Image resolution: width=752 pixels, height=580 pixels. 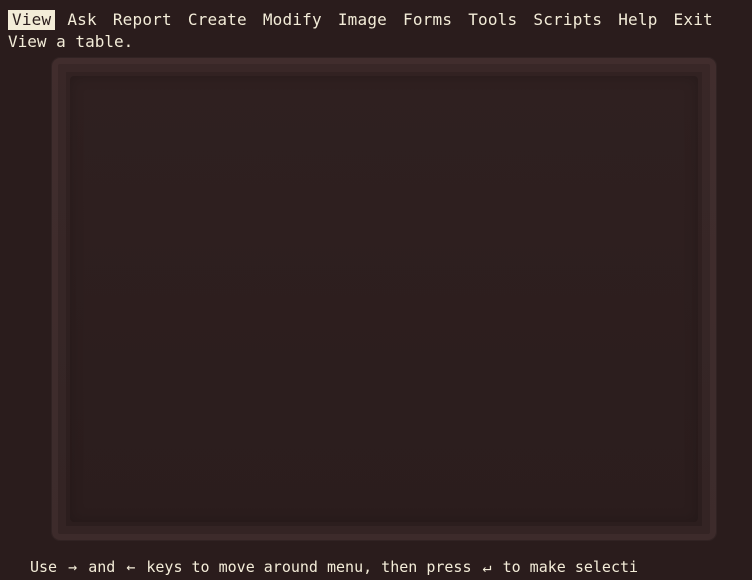 What do you see at coordinates (73, 567) in the screenshot?
I see `right-arrow-icon: →` at bounding box center [73, 567].